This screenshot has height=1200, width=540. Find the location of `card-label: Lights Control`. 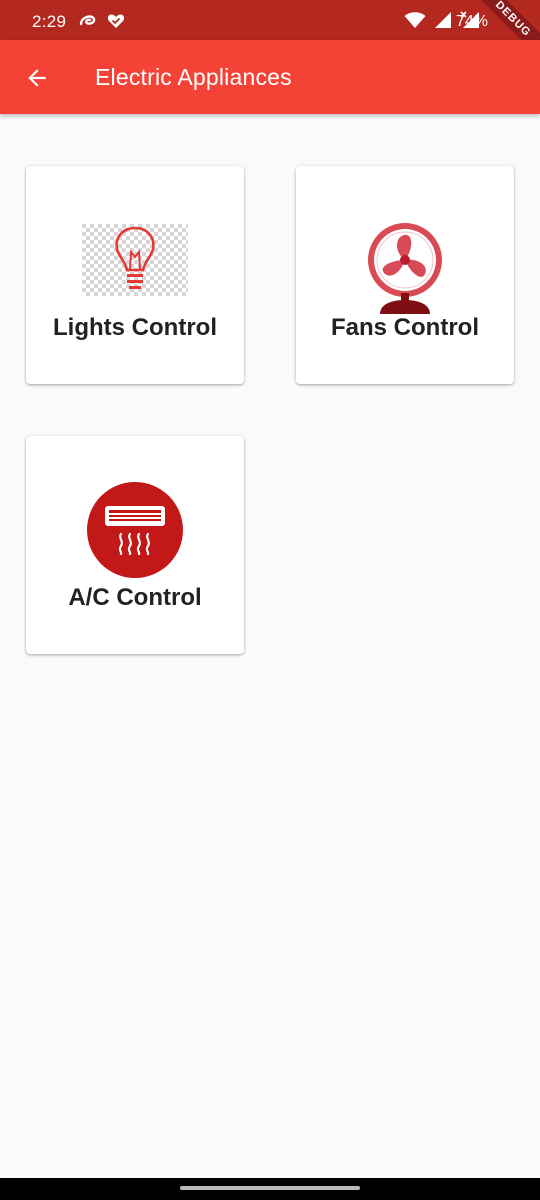

card-label: Lights Control is located at coordinates (135, 327).